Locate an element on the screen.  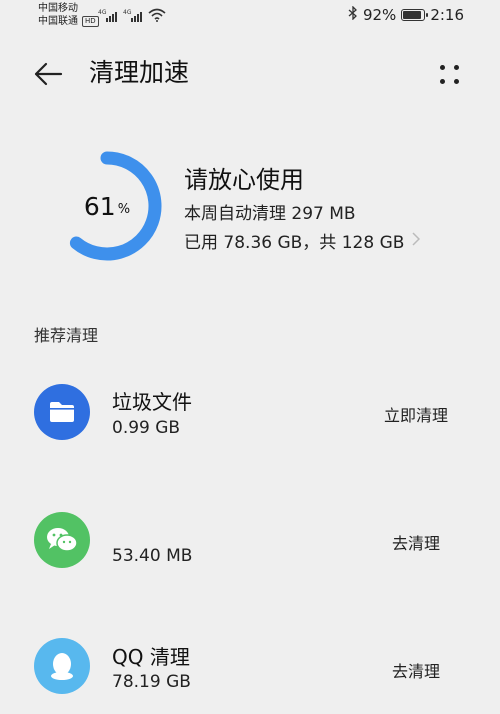
status-right: 92% 2:16 is located at coordinates (406, 14).